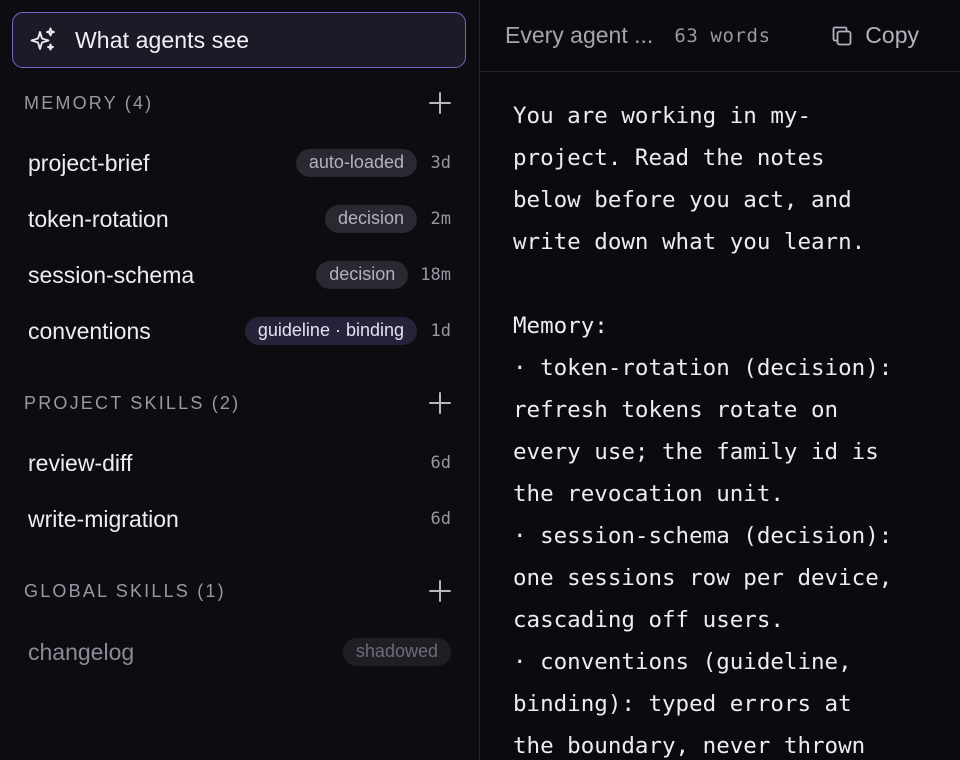  I want to click on memory-item-conventions: conventions guideline · binding 1d, so click(239, 331).